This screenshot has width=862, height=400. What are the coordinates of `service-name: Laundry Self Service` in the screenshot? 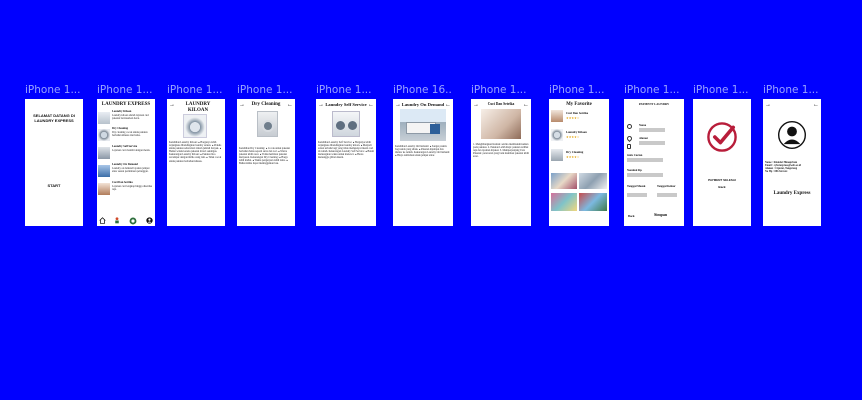 It's located at (125, 146).